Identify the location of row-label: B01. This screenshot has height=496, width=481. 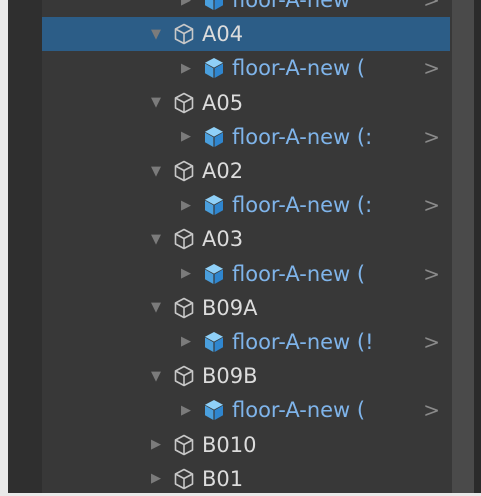
(223, 478).